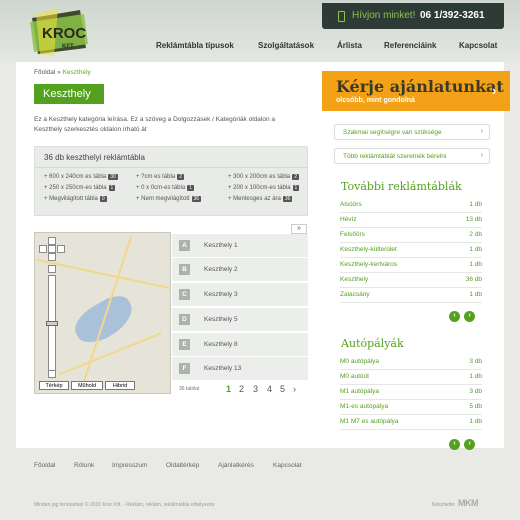 The height and width of the screenshot is (520, 520). Describe the element at coordinates (468, 503) in the screenshot. I see `agency-logo: MKM` at that location.